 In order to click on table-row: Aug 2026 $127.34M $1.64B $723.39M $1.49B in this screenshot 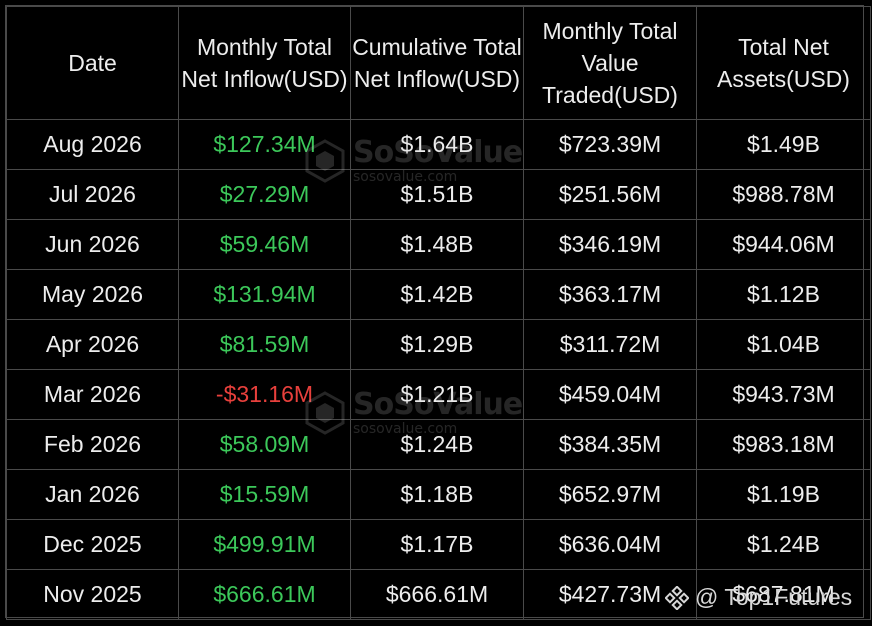, I will do `click(438, 144)`.